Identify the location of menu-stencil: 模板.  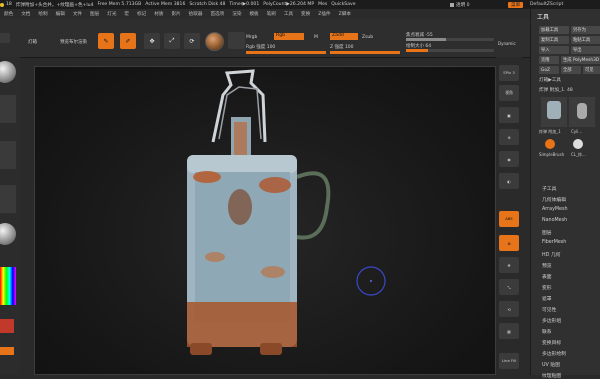
(253, 14).